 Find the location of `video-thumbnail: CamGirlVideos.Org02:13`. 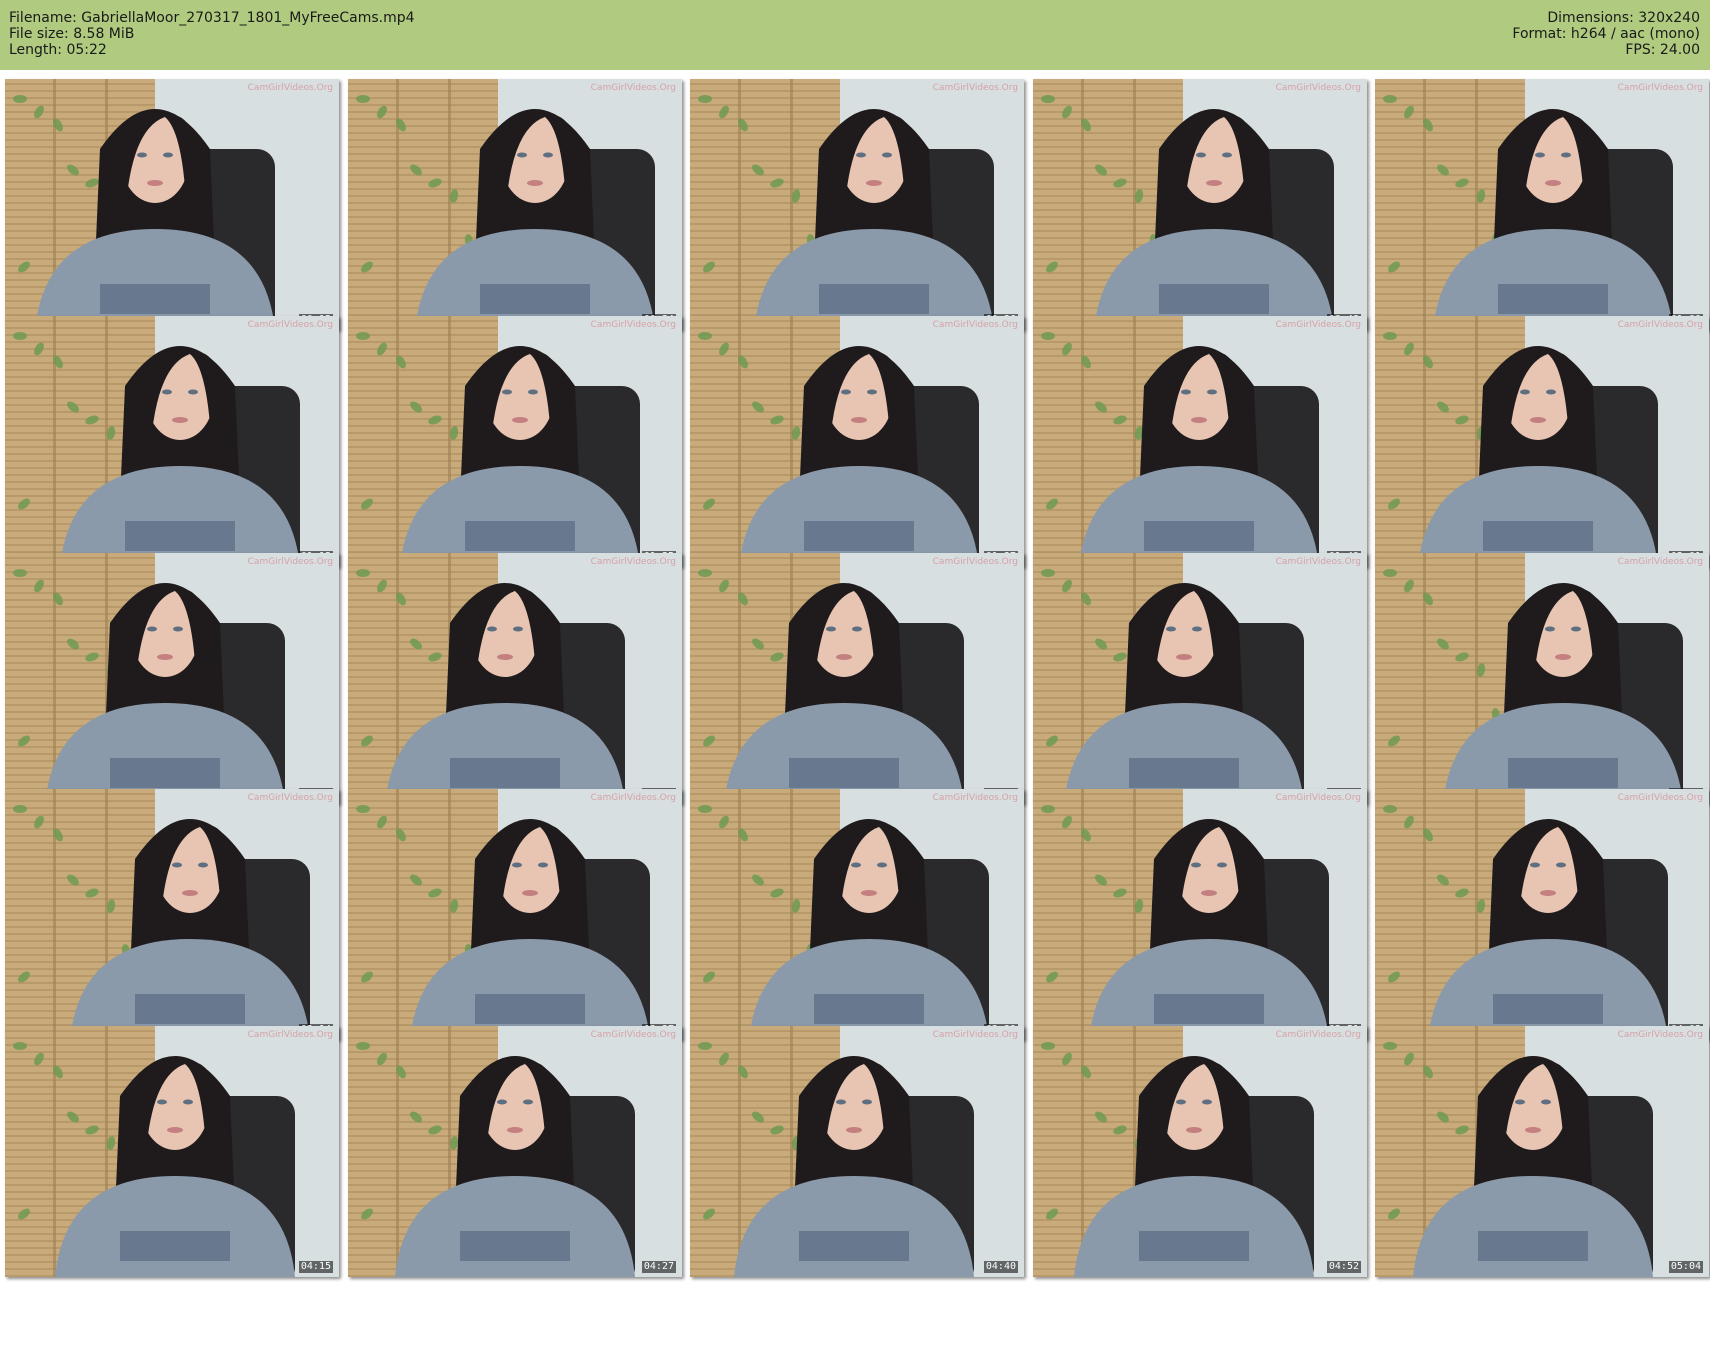

video-thumbnail: CamGirlVideos.Org02:13 is located at coordinates (172, 678).